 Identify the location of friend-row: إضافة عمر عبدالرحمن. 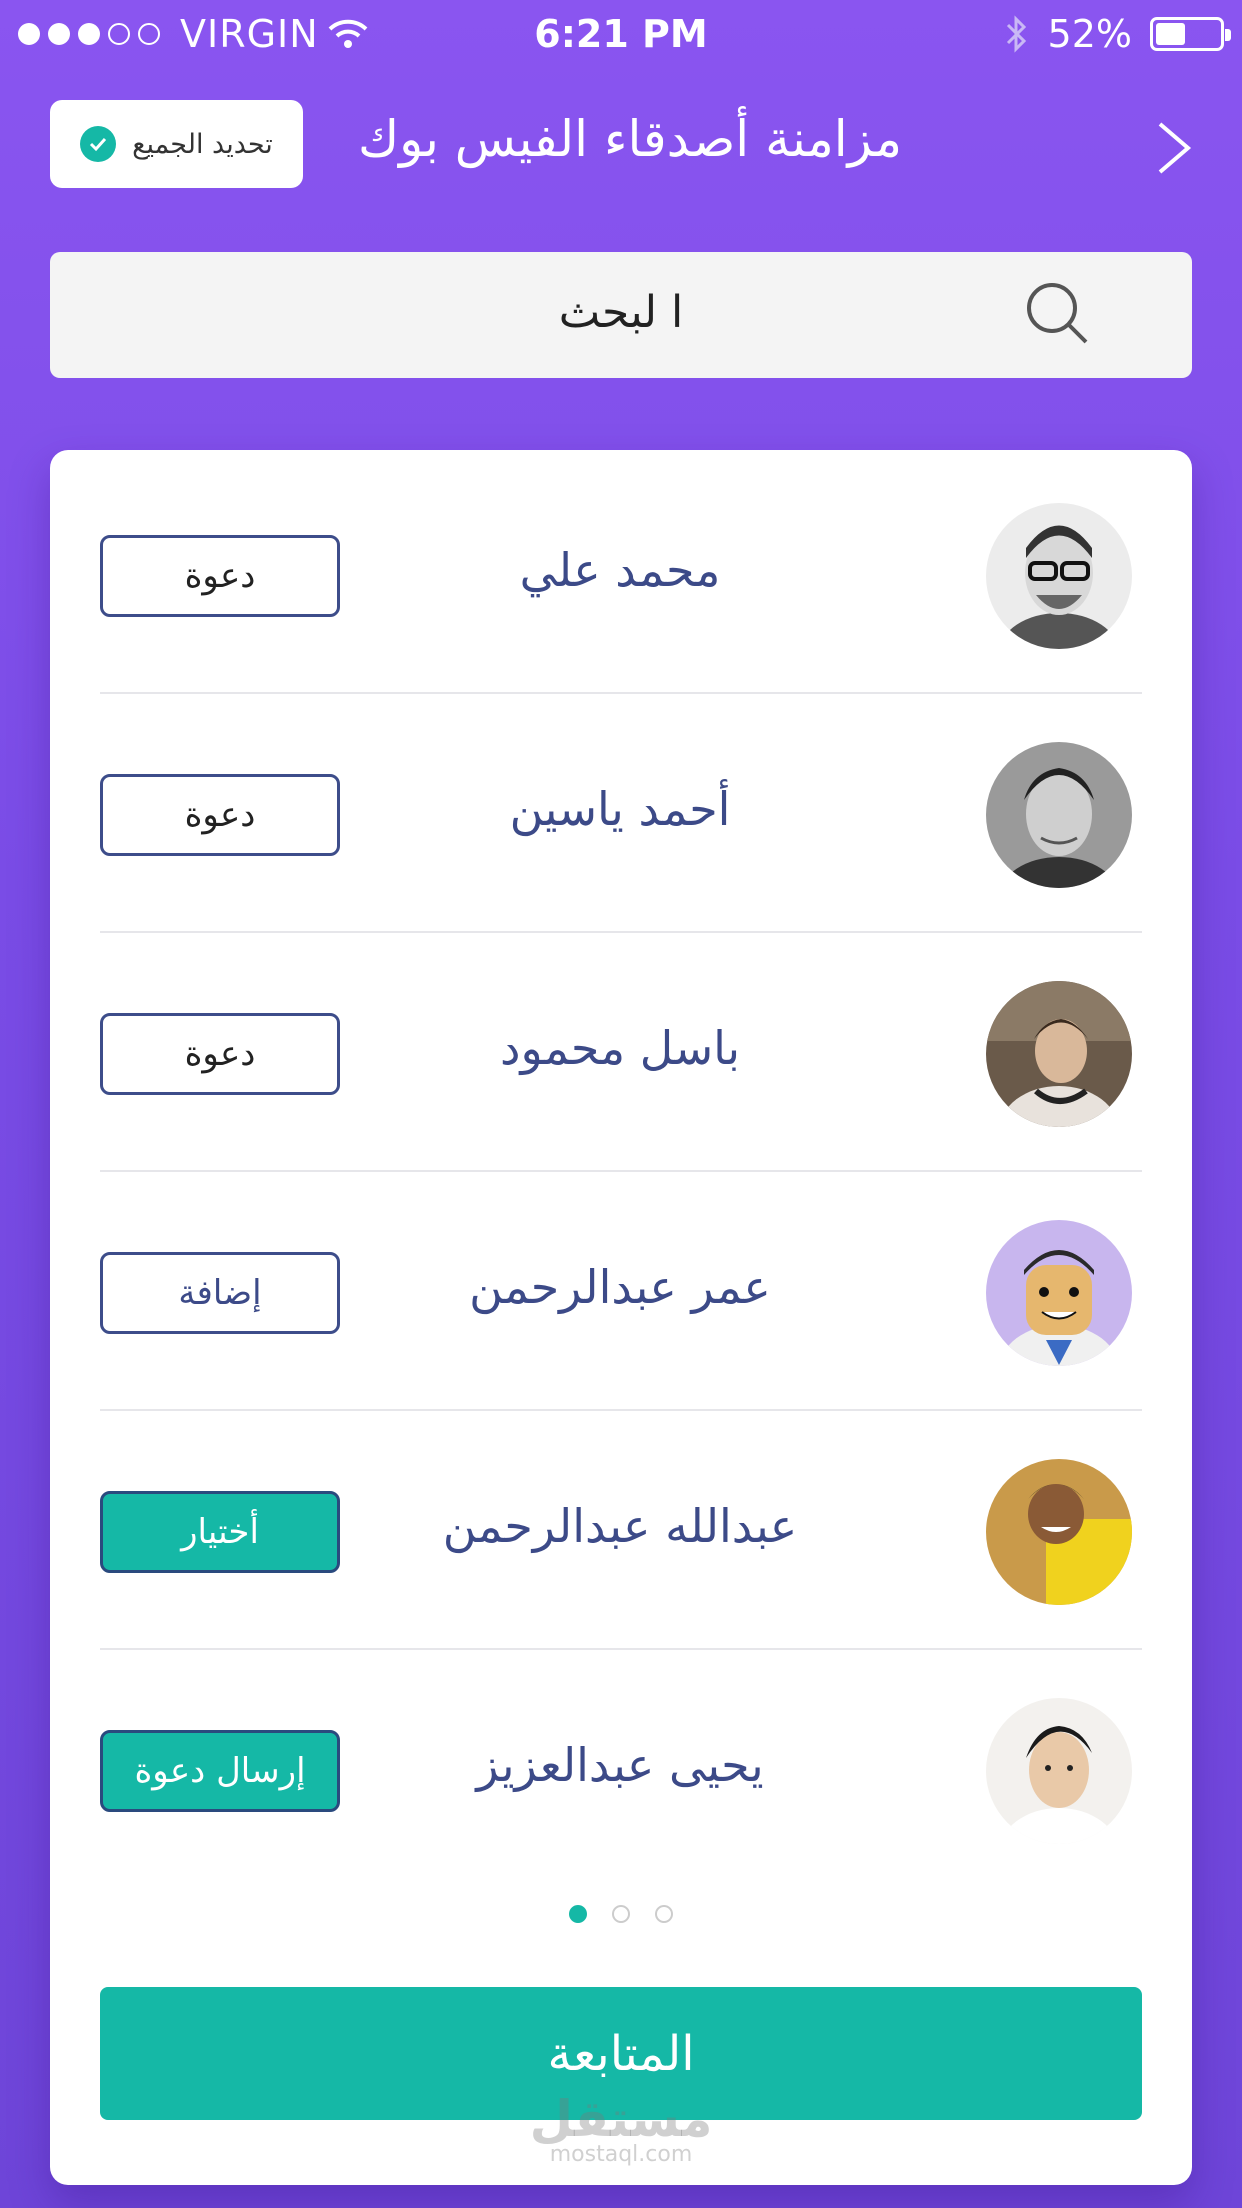
(621, 1291).